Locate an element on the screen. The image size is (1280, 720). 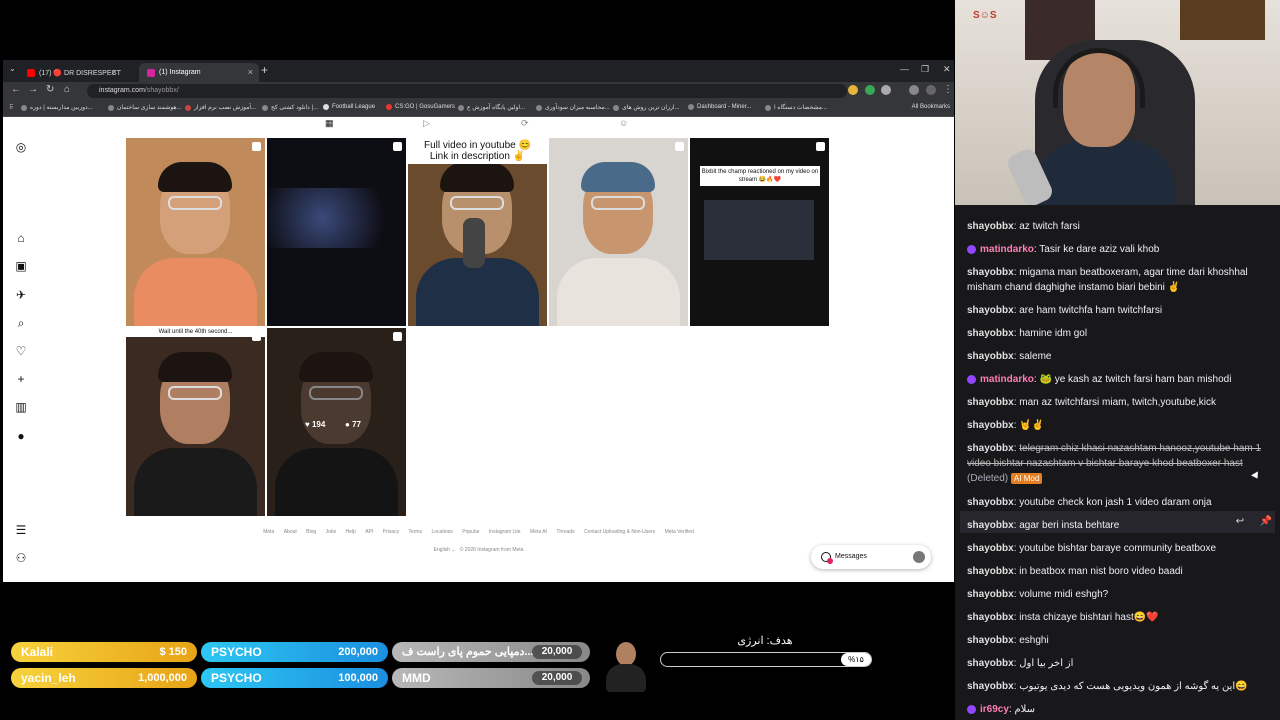
dashboard-icon: ▥ is located at coordinates (21, 407).